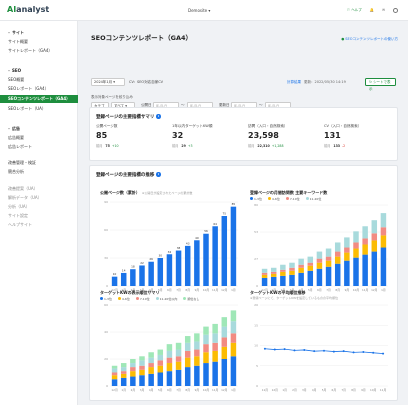  What do you see at coordinates (14, 128) in the screenshot?
I see `sidebar-section-ads: 広告` at bounding box center [14, 128].